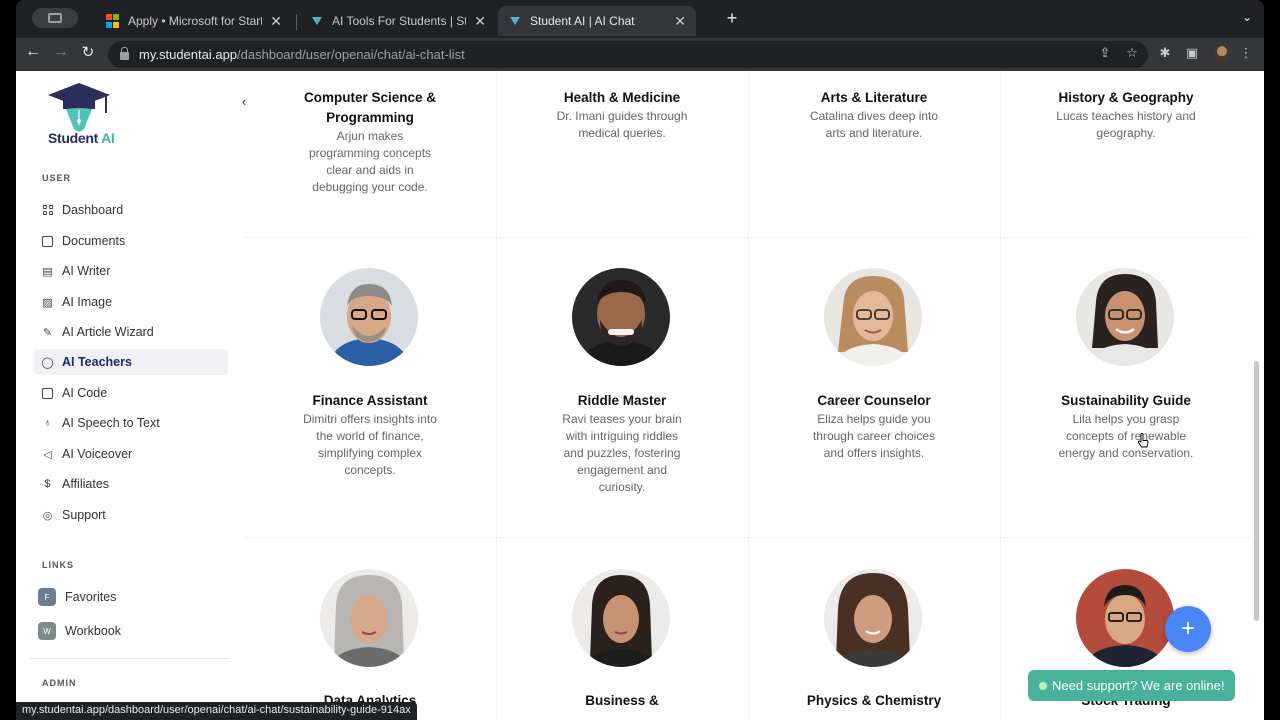  I want to click on microsoft-logo-icon, so click(113, 21).